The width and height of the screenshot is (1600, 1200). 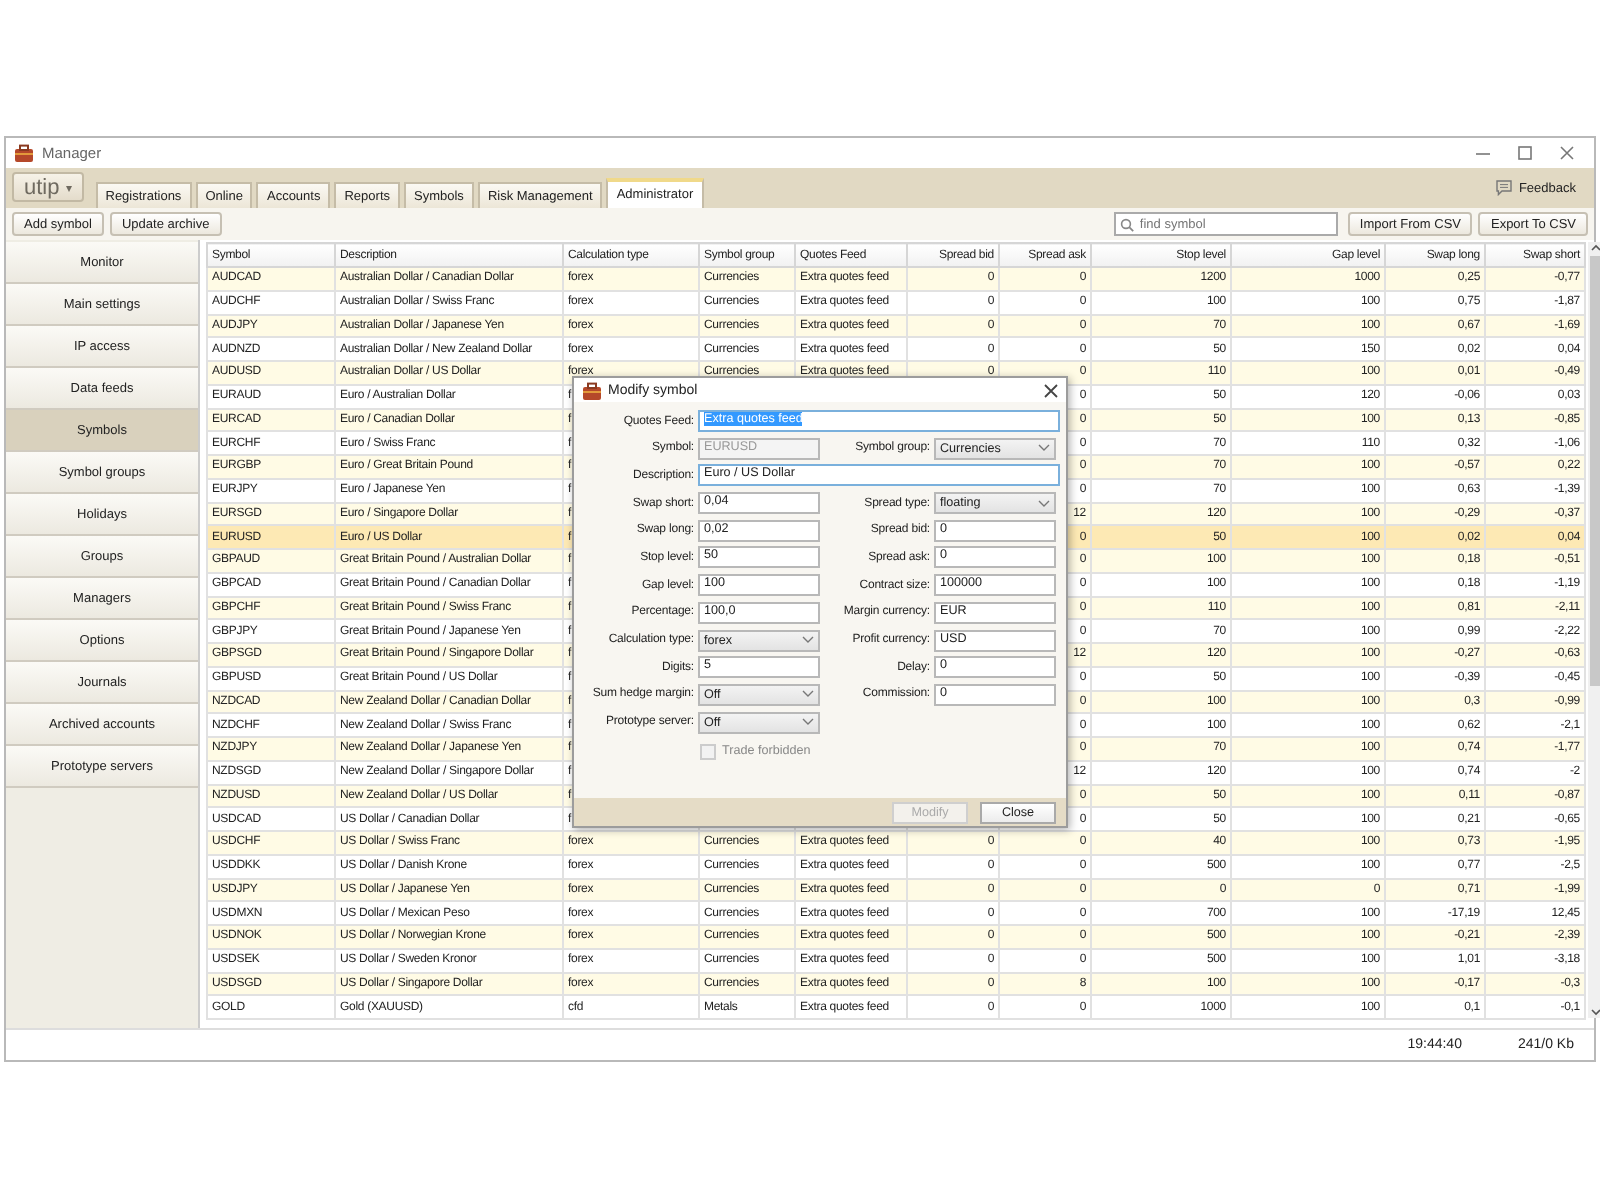 I want to click on scroll-up-icon, so click(x=1595, y=248).